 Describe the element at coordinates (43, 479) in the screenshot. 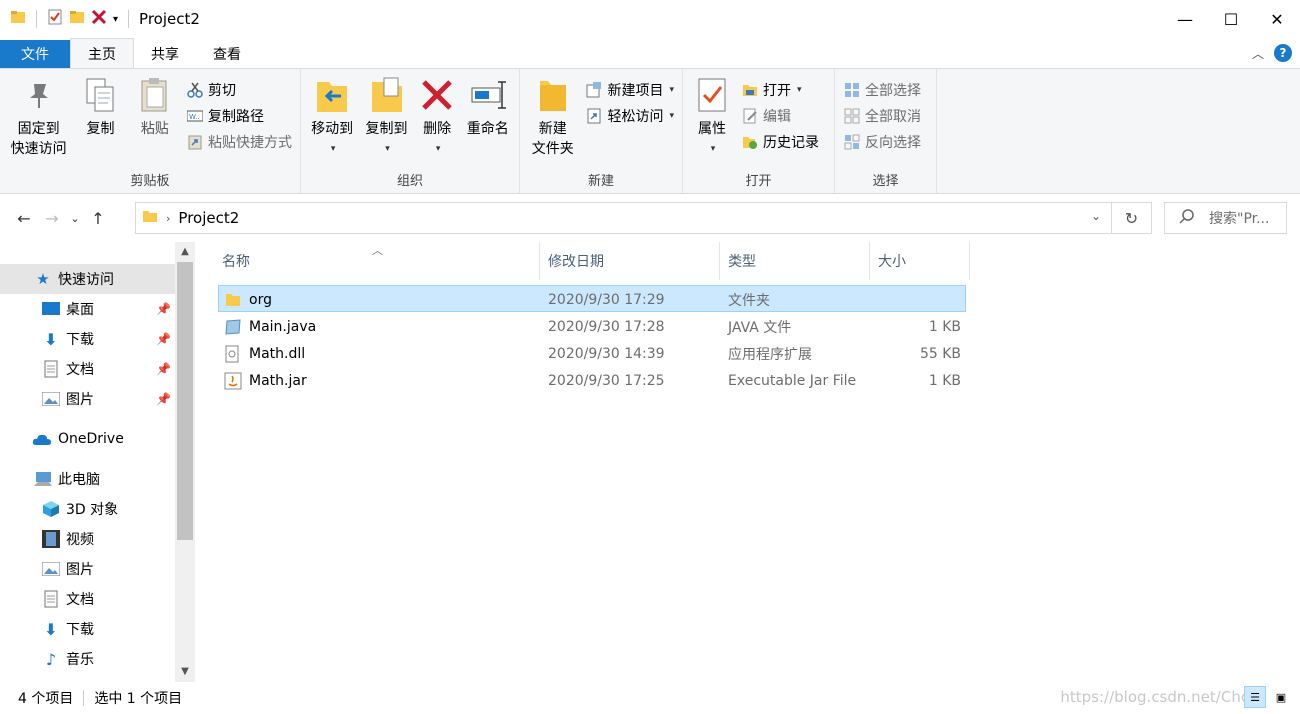

I see `computer-icon` at that location.